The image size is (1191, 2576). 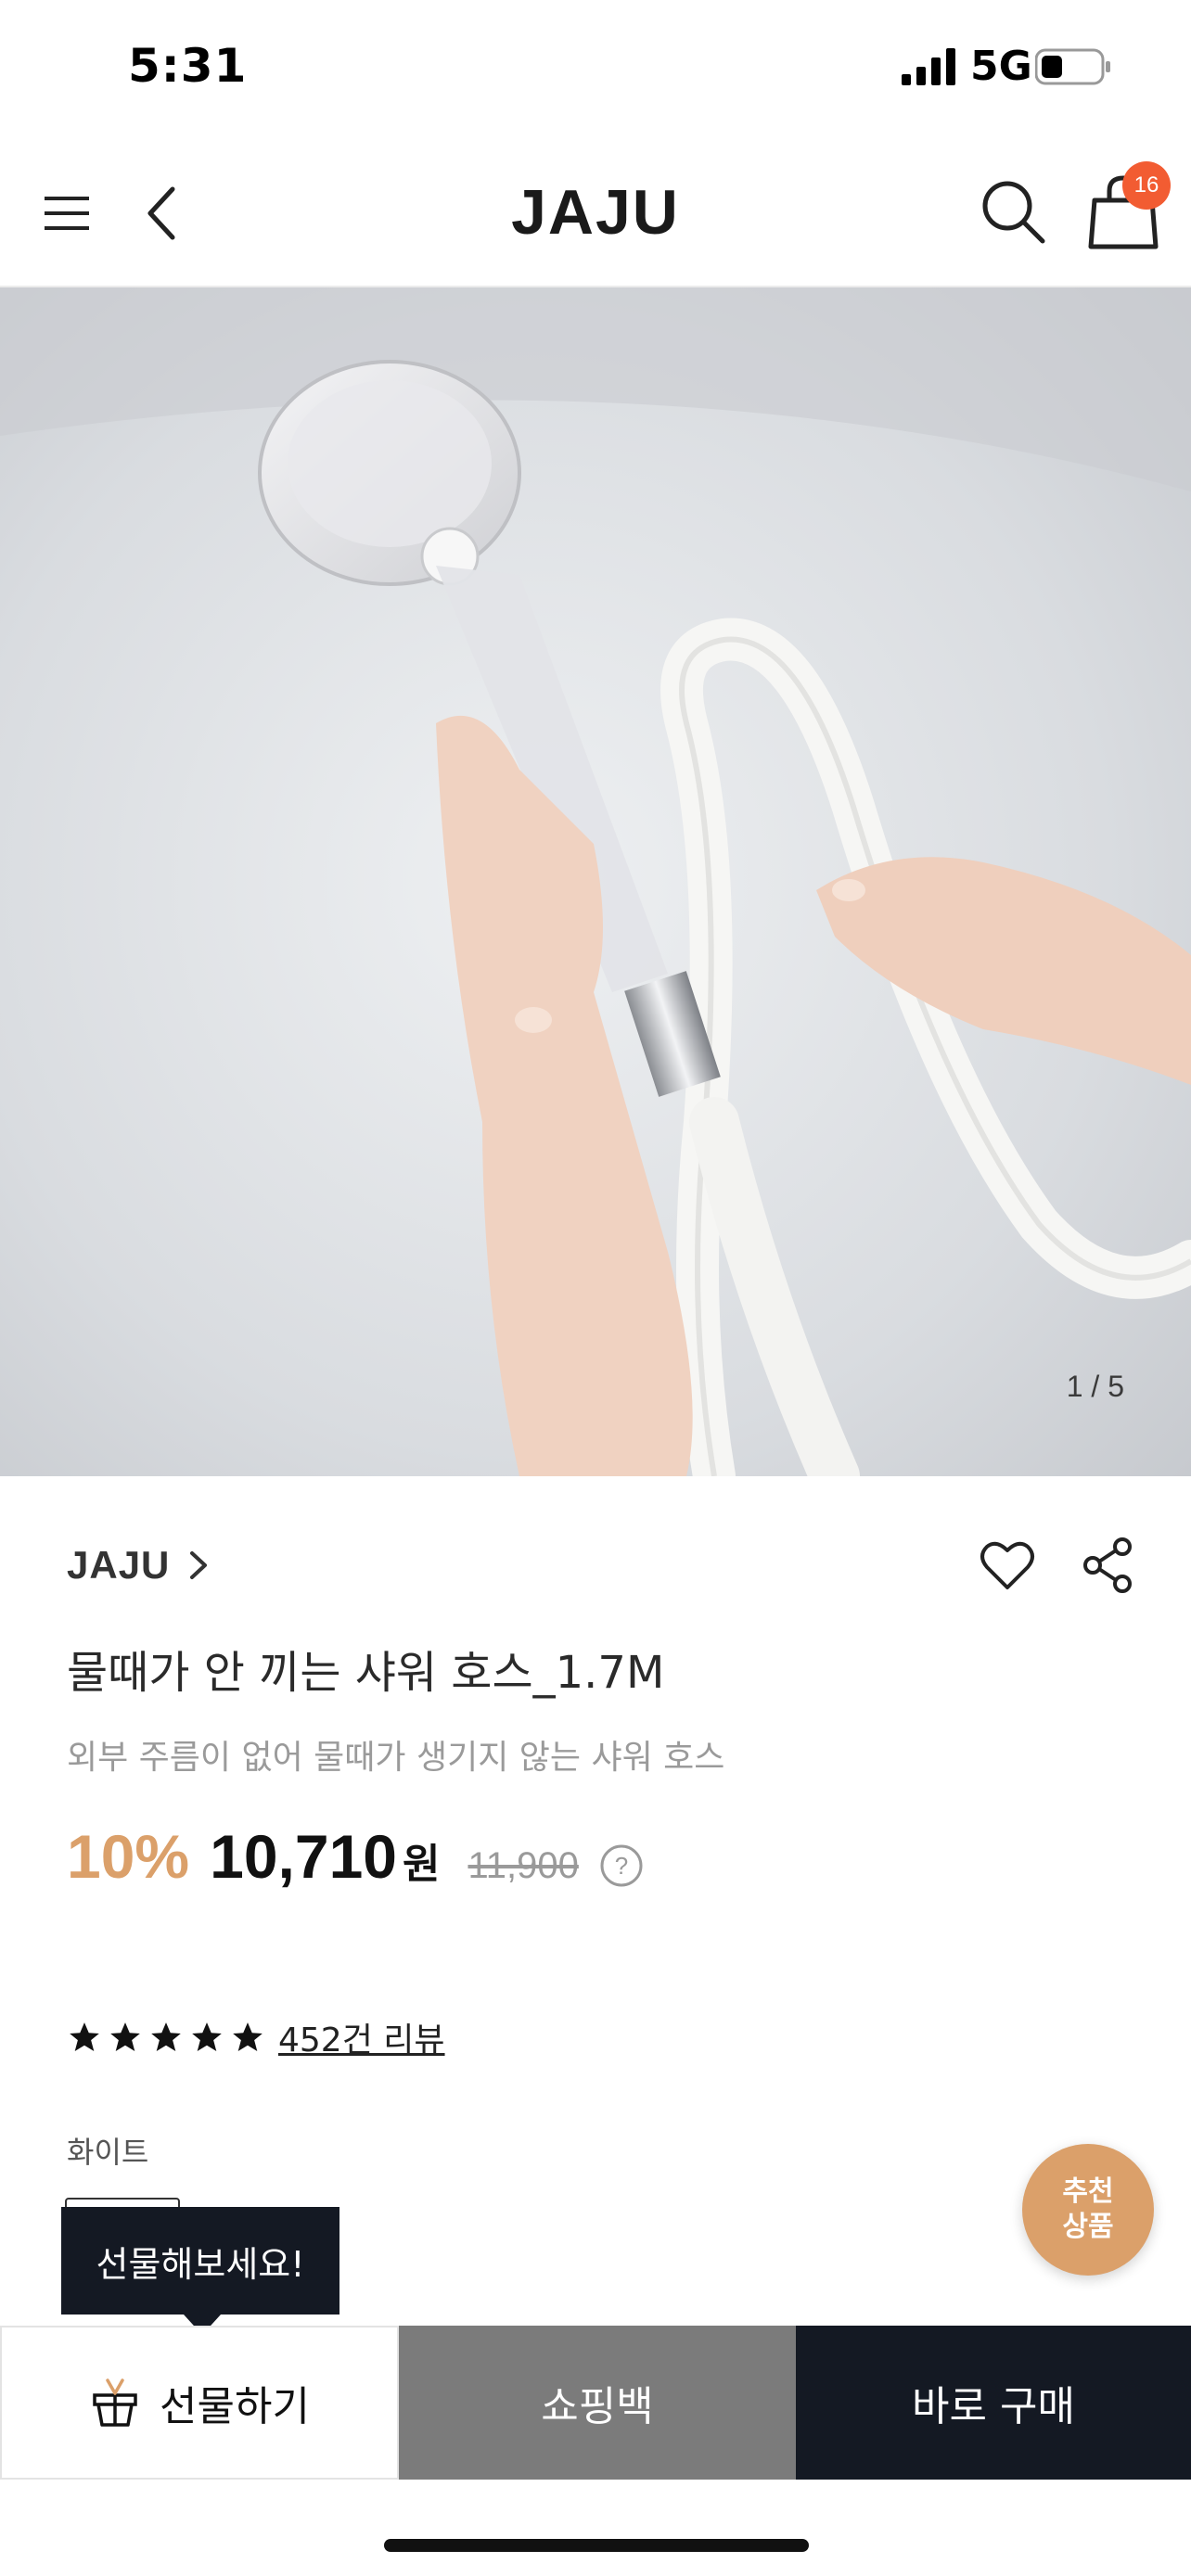 I want to click on original-price: 11,900, so click(x=523, y=1866).